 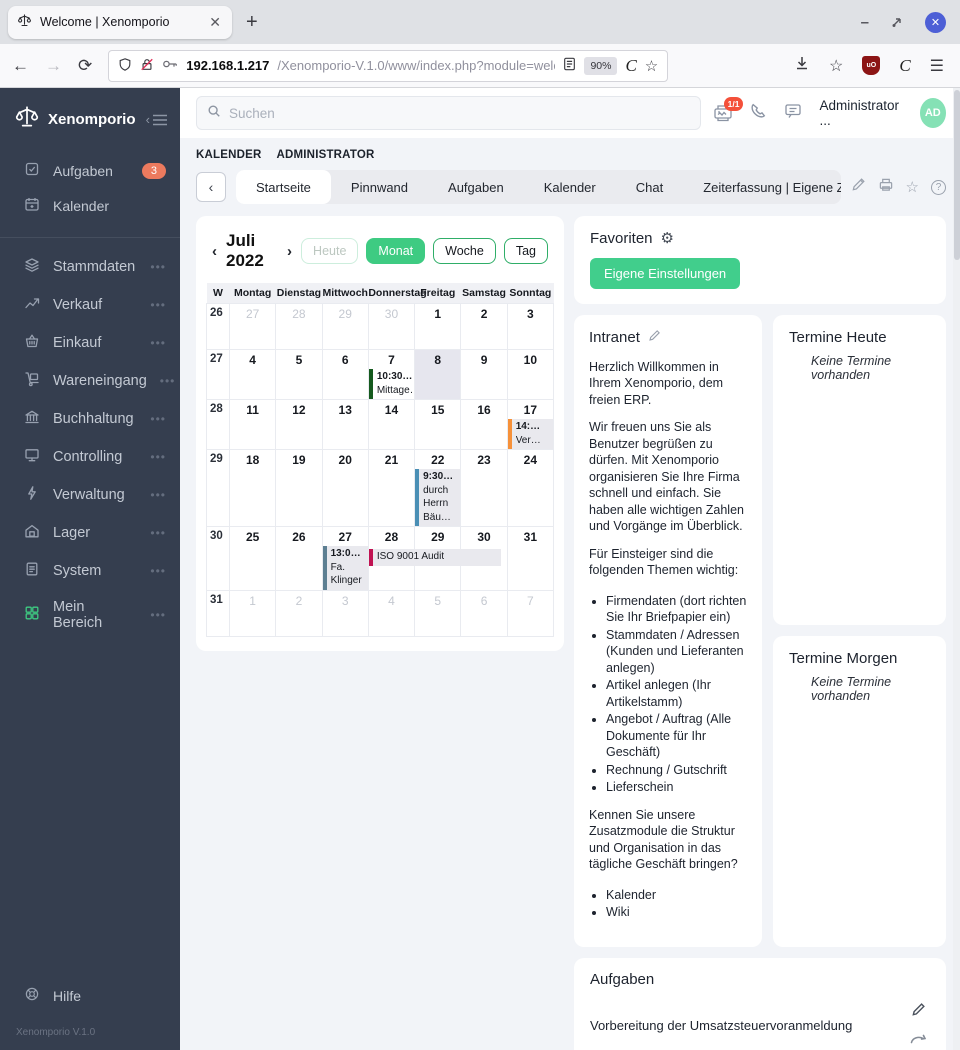 I want to click on calendar-day-cell: 18, so click(x=252, y=488).